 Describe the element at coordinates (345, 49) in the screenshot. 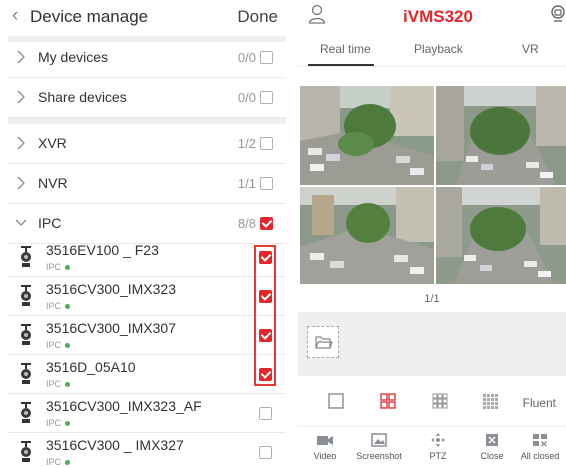

I see `tab-real-time: Real time` at that location.